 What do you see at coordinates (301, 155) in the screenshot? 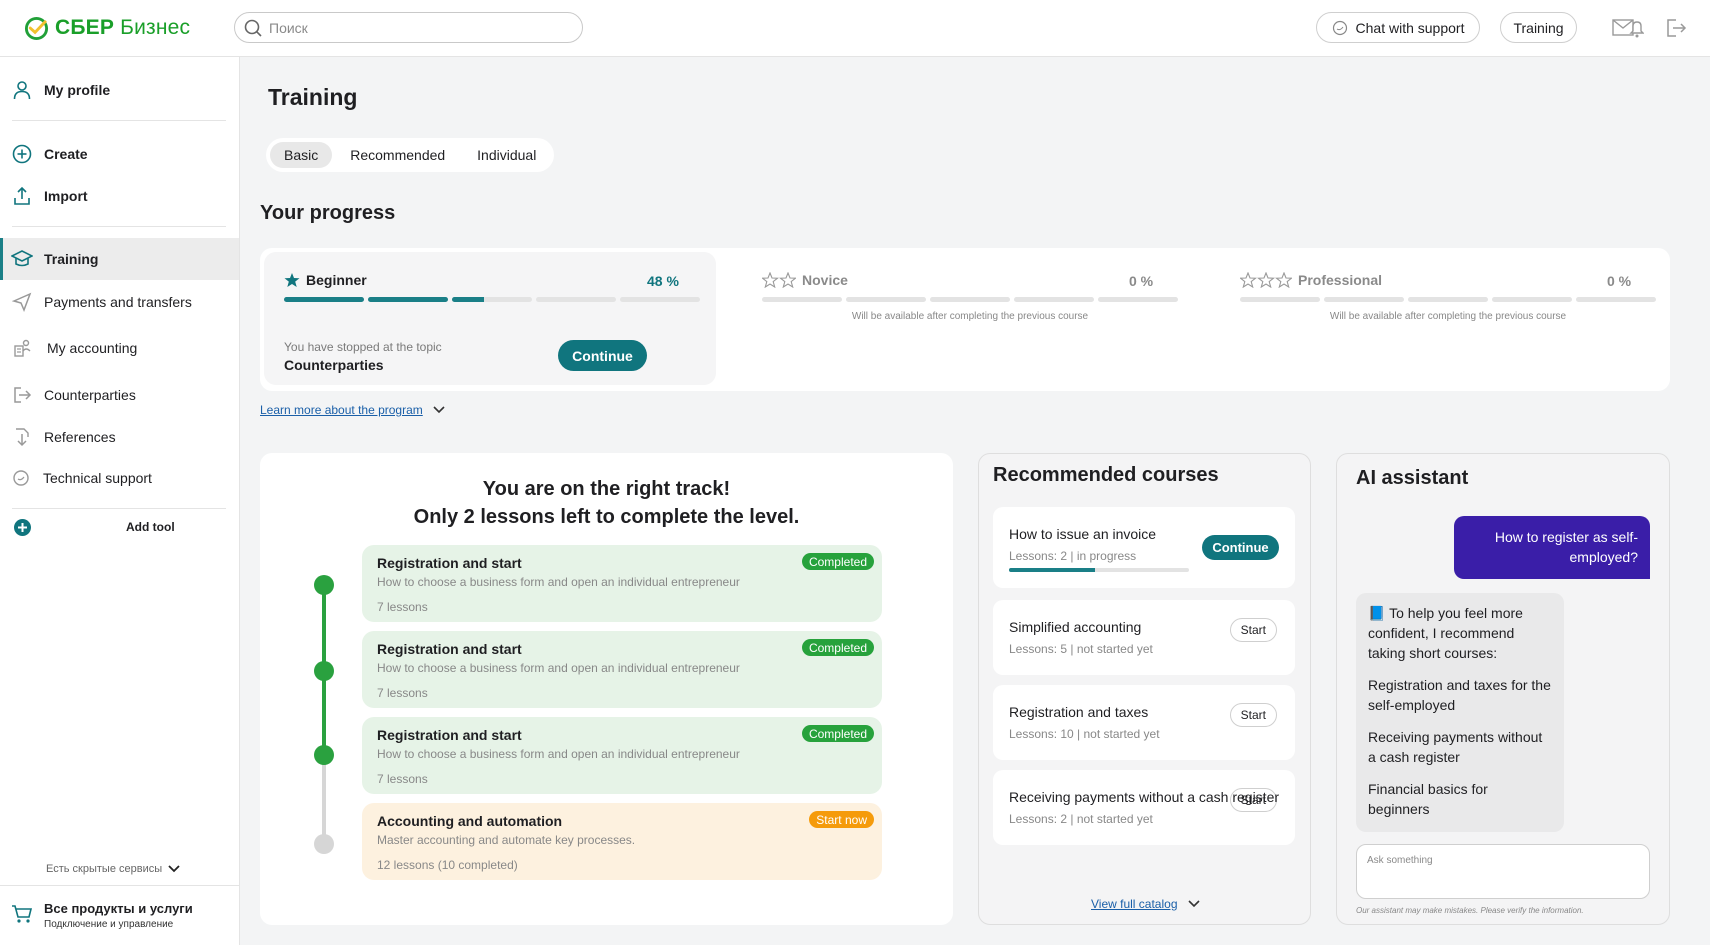
I see `tab-basic: Basic` at bounding box center [301, 155].